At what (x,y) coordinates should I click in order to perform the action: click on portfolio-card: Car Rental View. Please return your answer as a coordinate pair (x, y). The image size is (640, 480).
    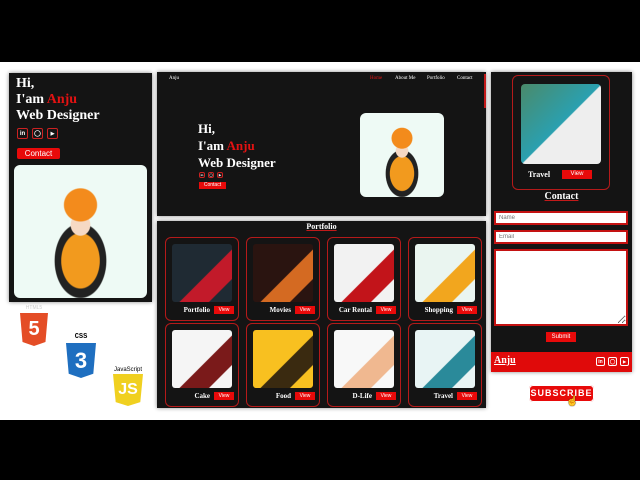
    Looking at the image, I should click on (364, 279).